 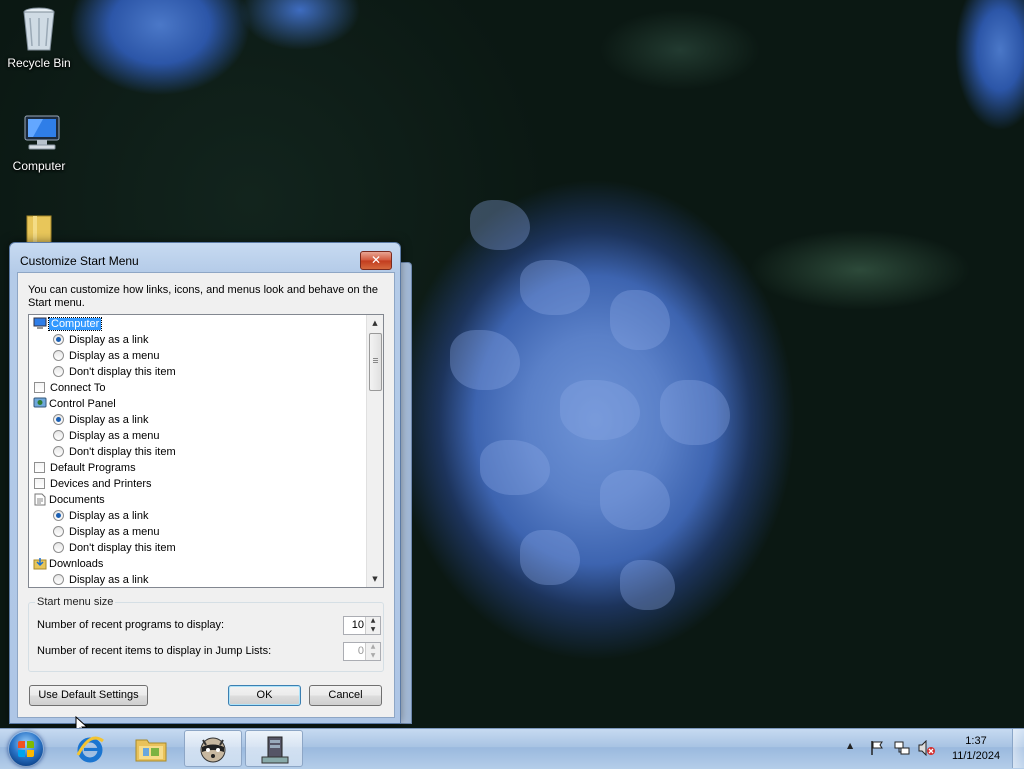 I want to click on radio-computer-display-as-menu: Display as a menu, so click(x=106, y=356).